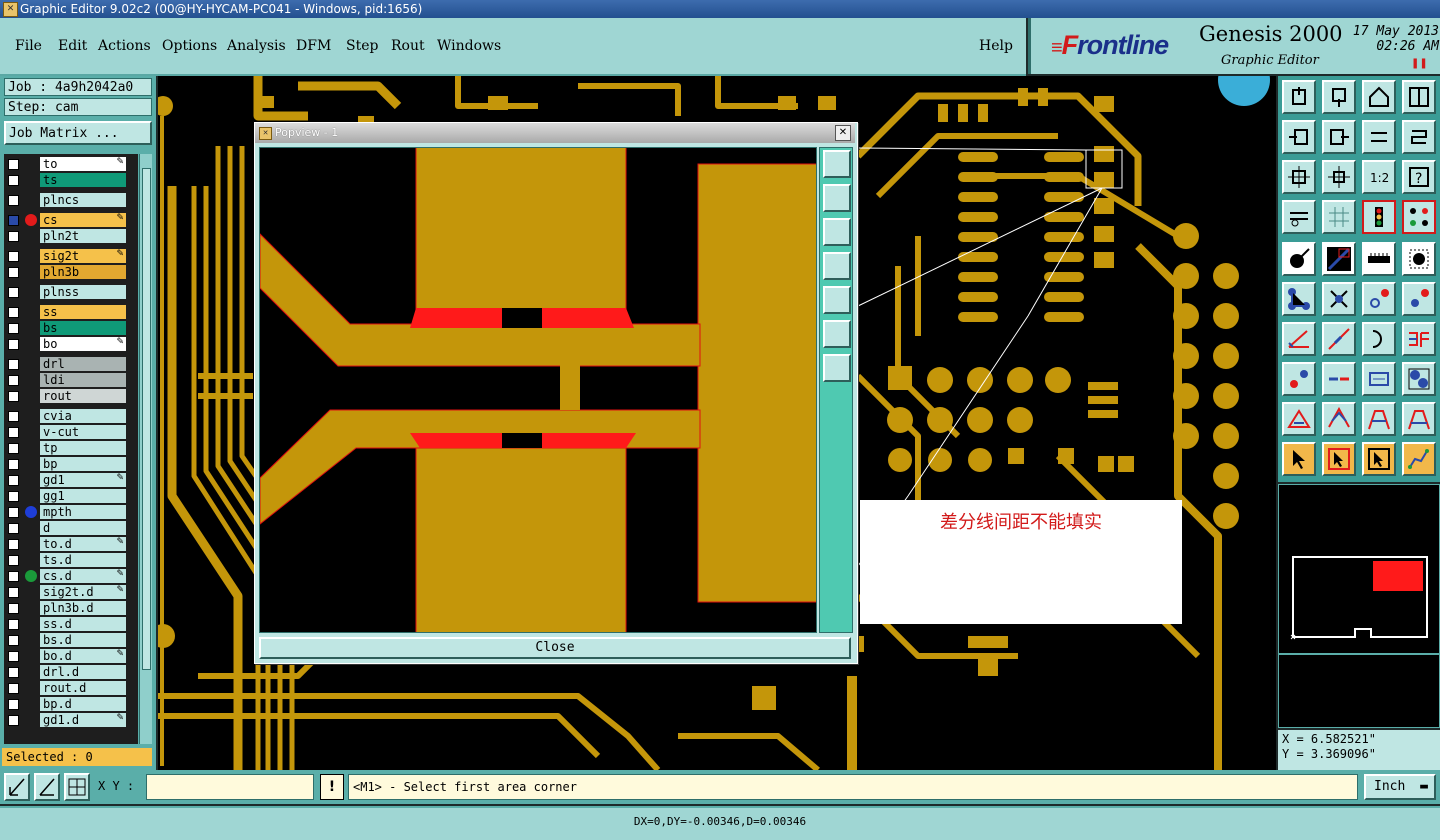  I want to click on line-join-icon, so click(1339, 379).